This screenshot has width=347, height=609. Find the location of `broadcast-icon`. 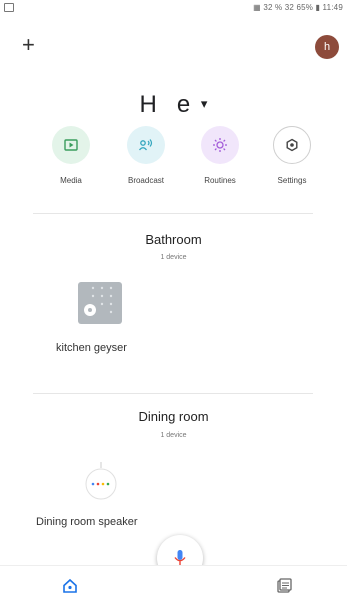

broadcast-icon is located at coordinates (145, 145).